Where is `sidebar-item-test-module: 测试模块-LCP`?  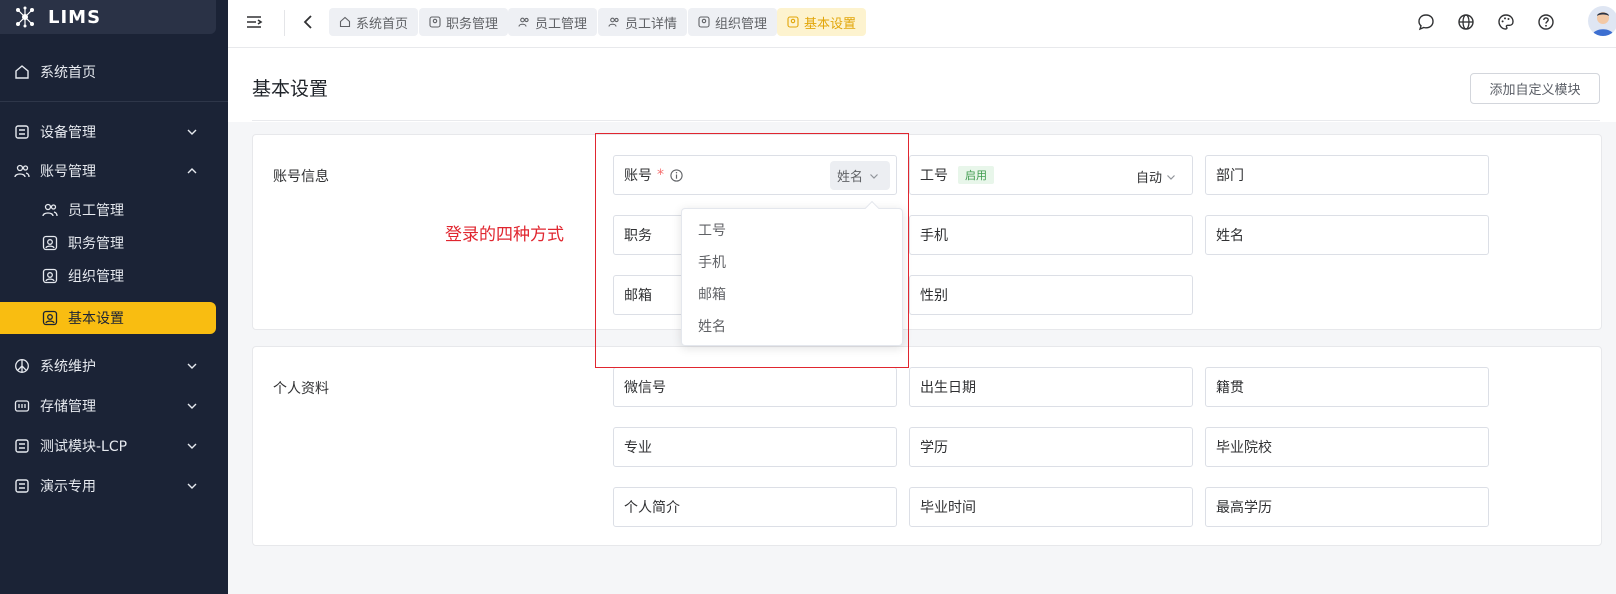 sidebar-item-test-module: 测试模块-LCP is located at coordinates (114, 446).